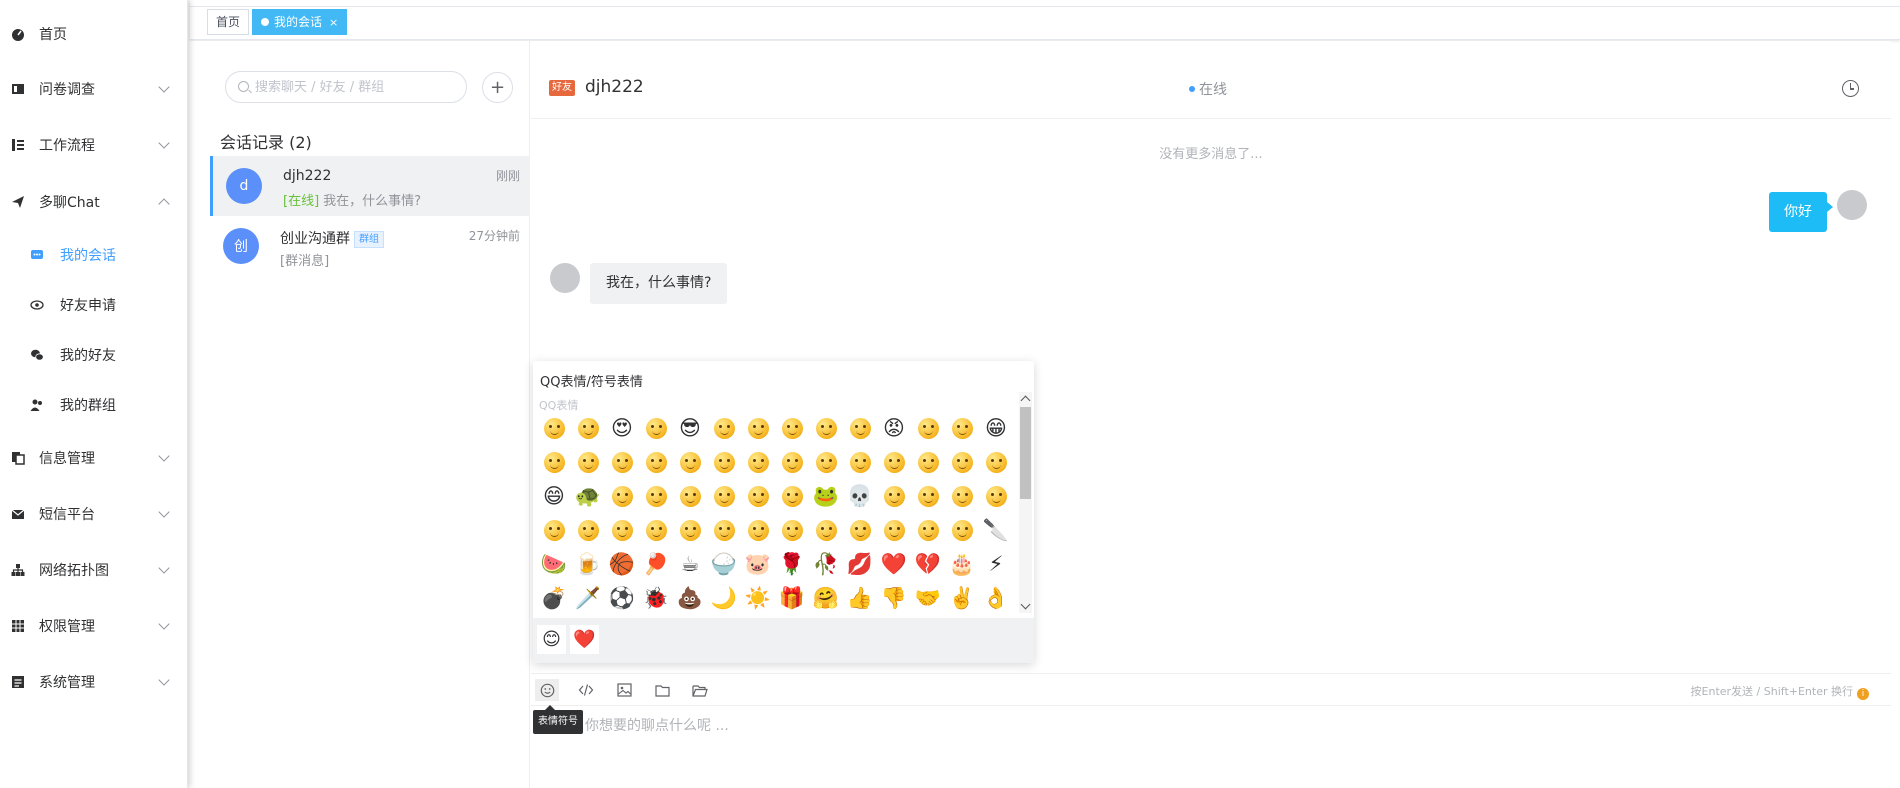  Describe the element at coordinates (94, 514) in the screenshot. I see `menu-item-sms: 短信平台` at that location.